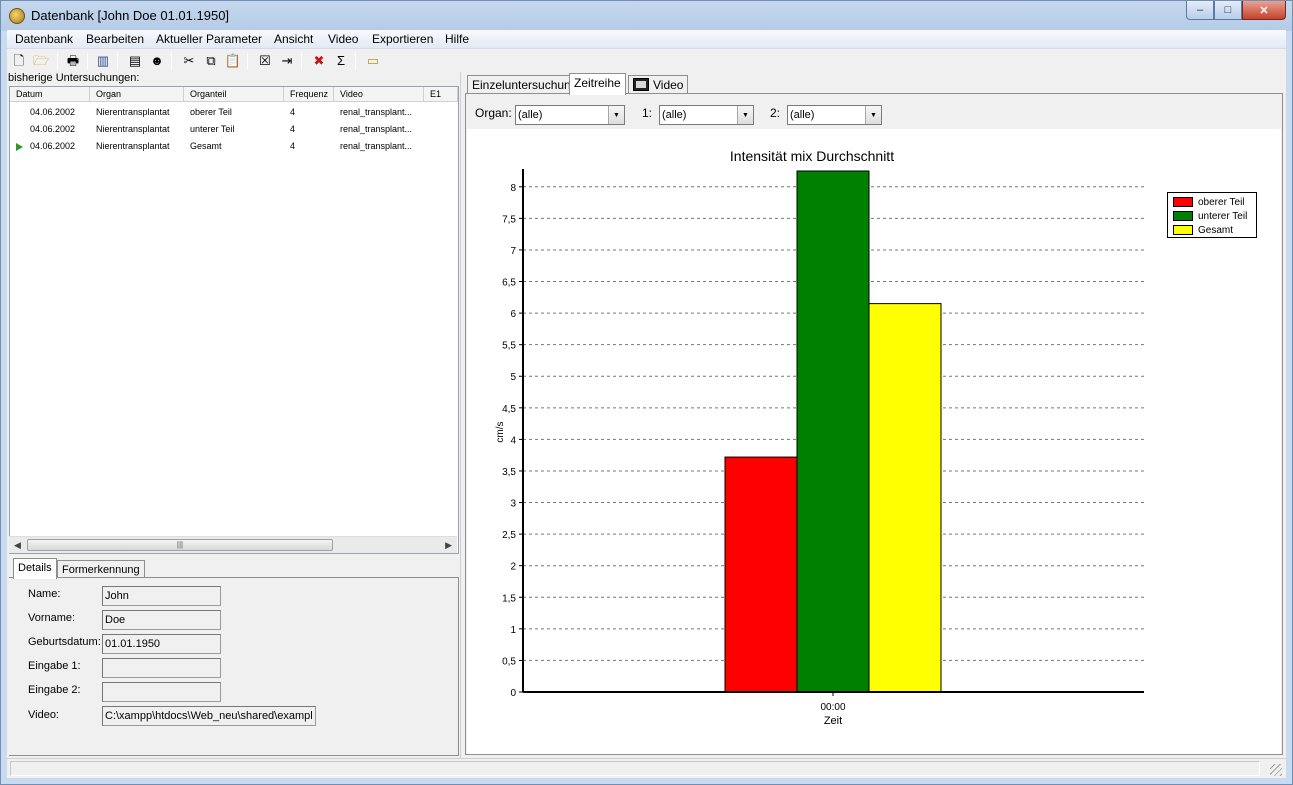 This screenshot has width=1293, height=785. What do you see at coordinates (234, 568) in the screenshot?
I see `detail-tabs: Details Formerkennung` at bounding box center [234, 568].